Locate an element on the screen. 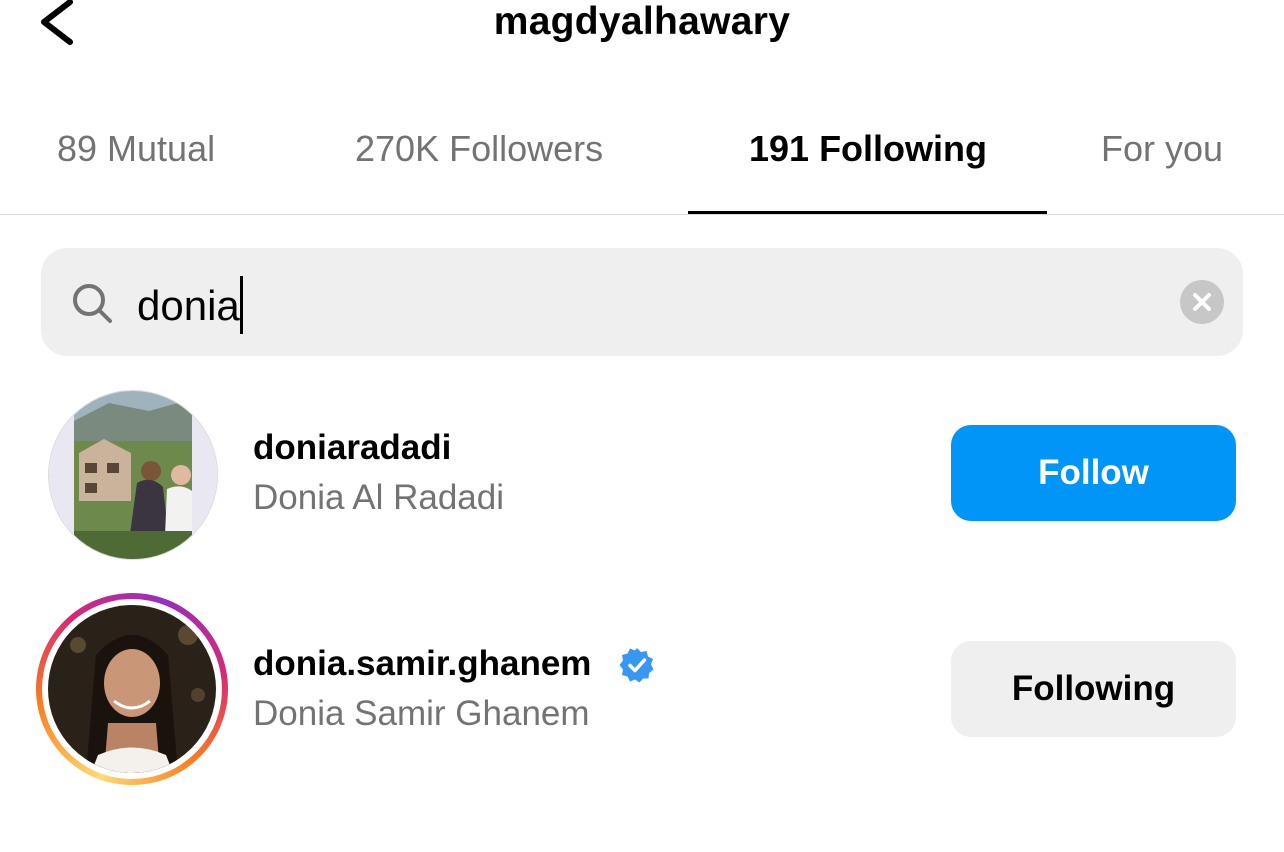 Image resolution: width=1284 pixels, height=852 pixels. following-button: Following is located at coordinates (1093, 689).